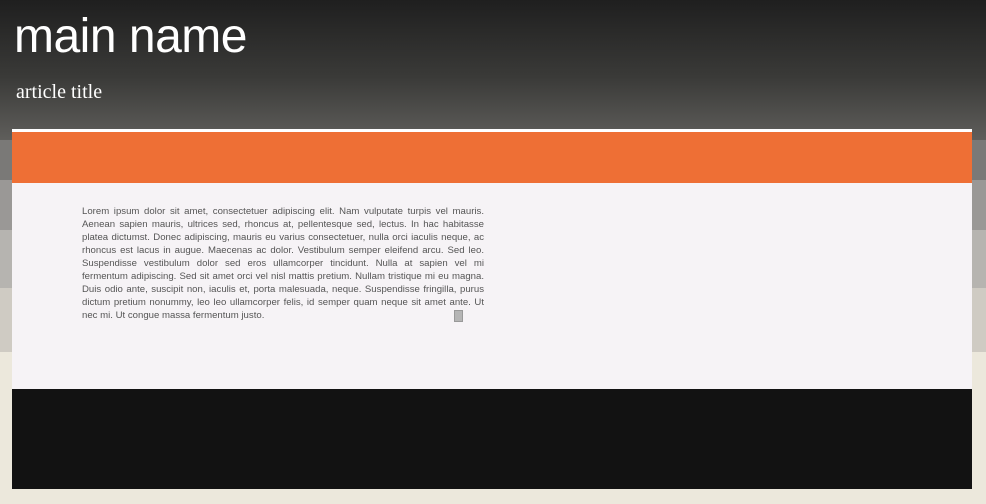 The width and height of the screenshot is (986, 504). Describe the element at coordinates (458, 316) in the screenshot. I see `drag-handle-icon` at that location.